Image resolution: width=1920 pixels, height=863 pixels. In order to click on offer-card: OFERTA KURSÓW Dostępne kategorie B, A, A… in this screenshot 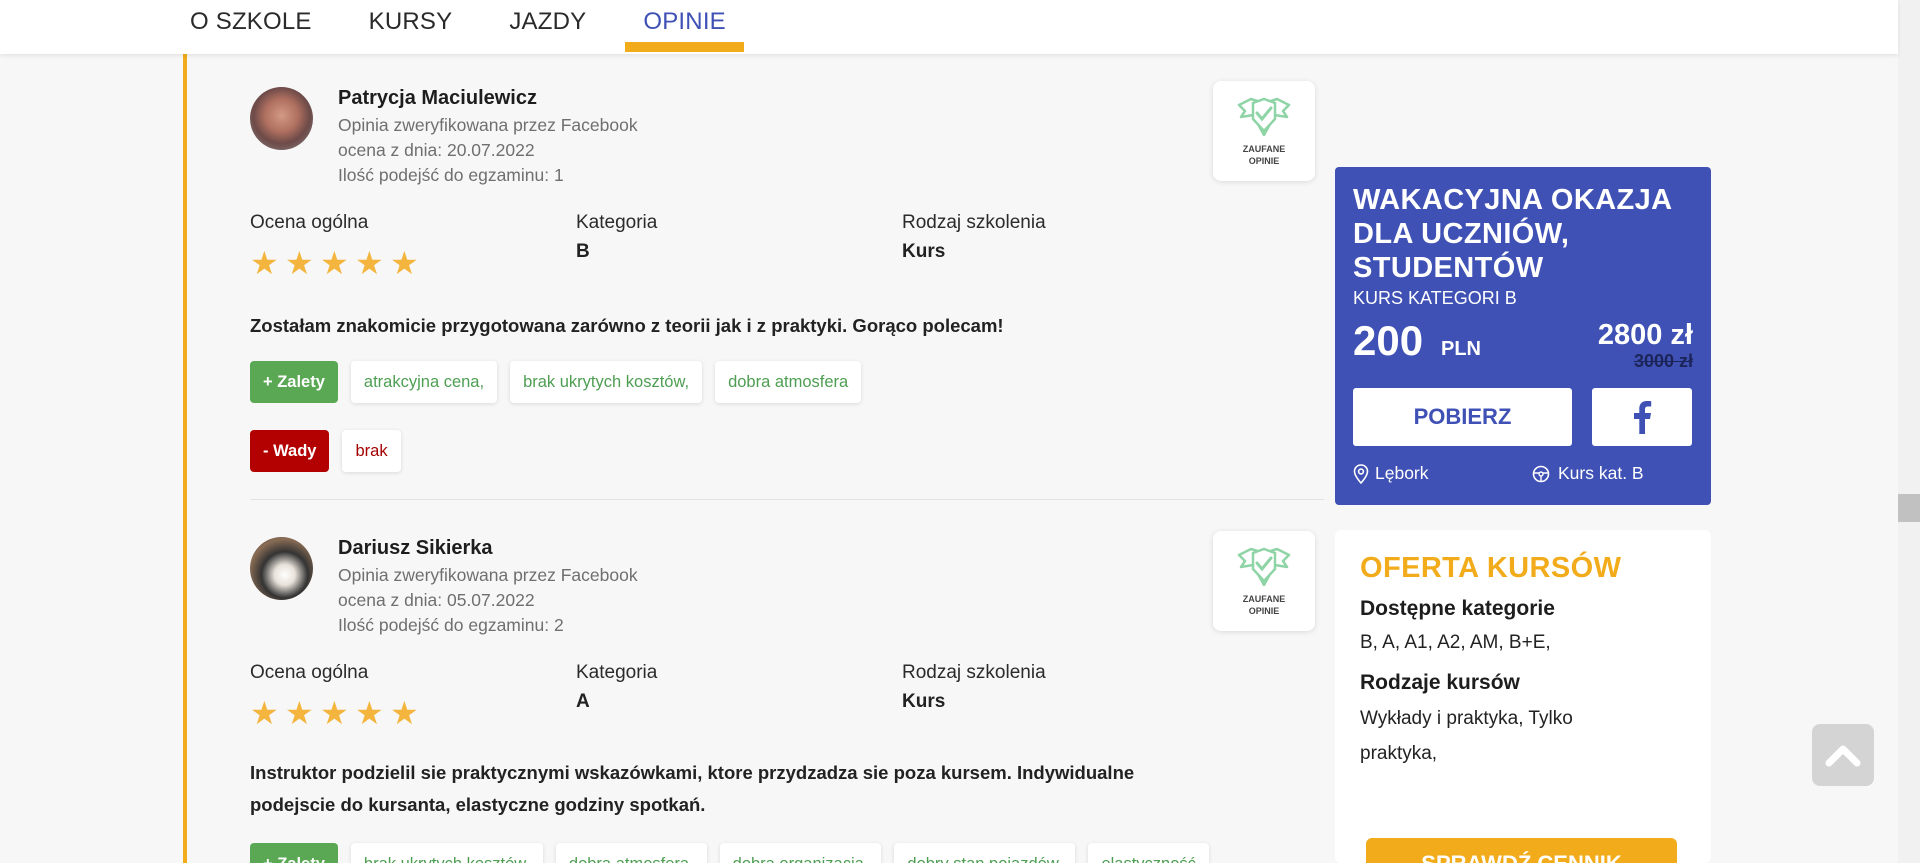, I will do `click(1523, 696)`.